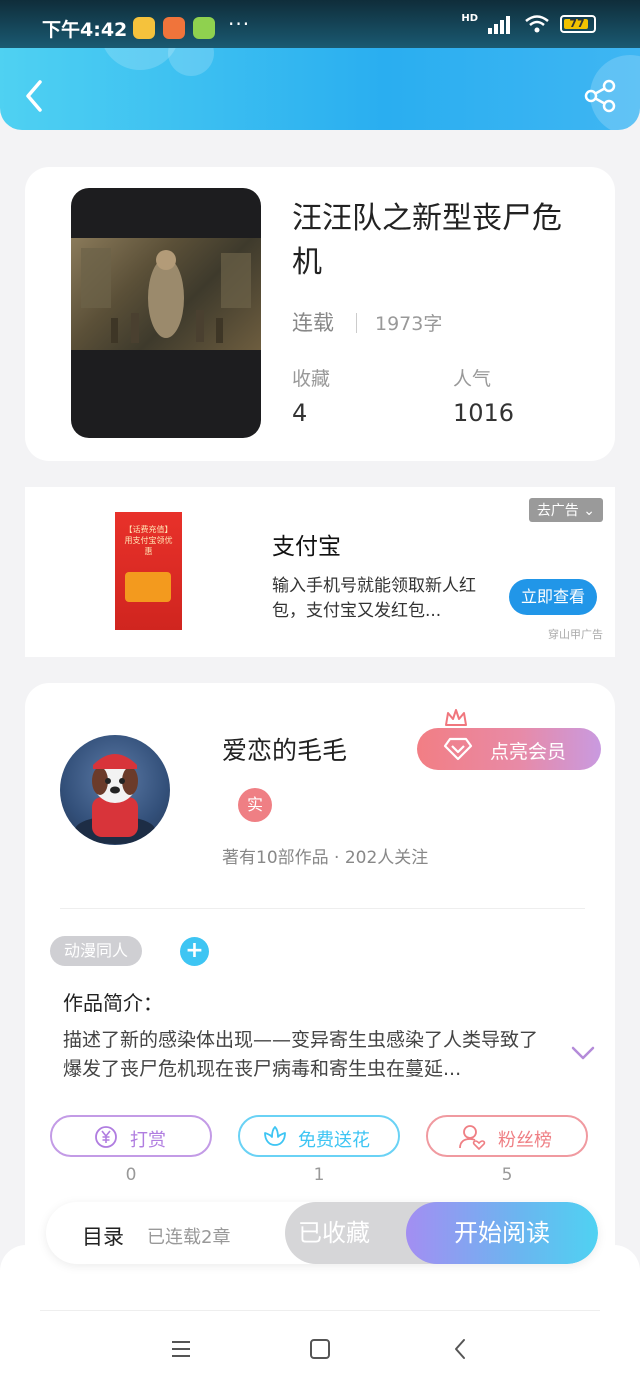 The width and height of the screenshot is (640, 1387). I want to click on serialization-status: 连载, so click(313, 323).